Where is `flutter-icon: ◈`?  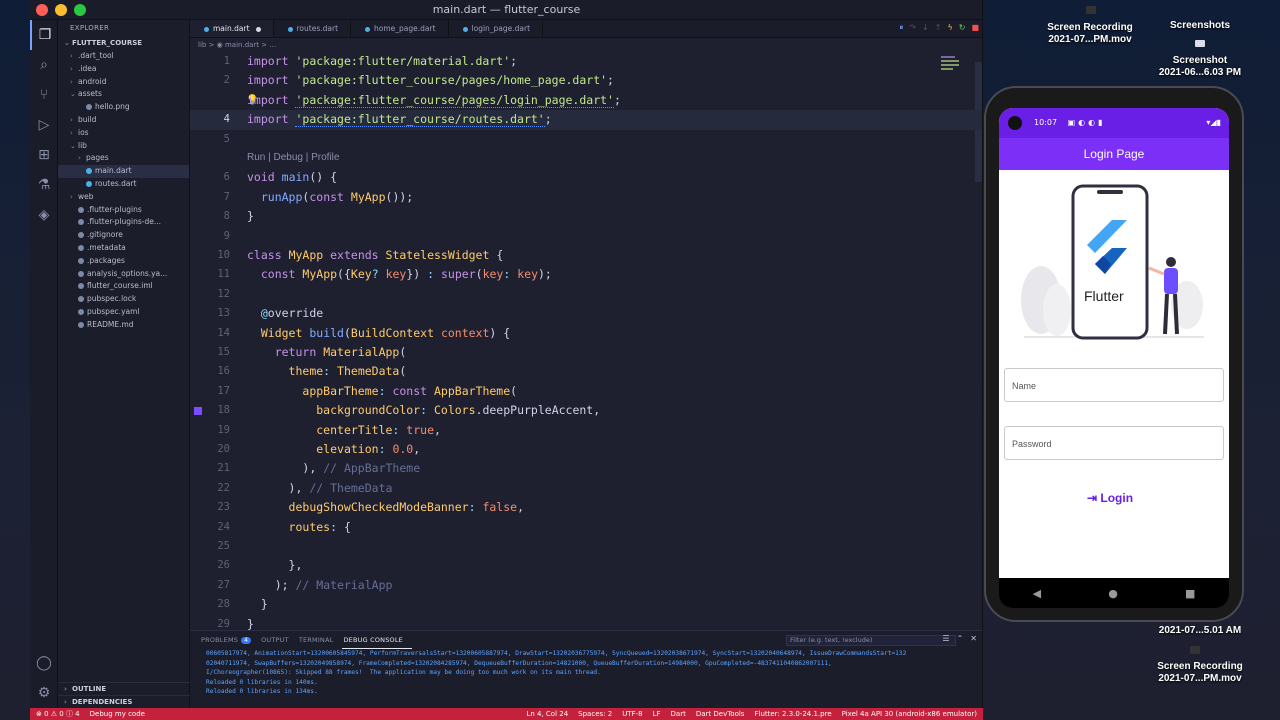
flutter-icon: ◈ is located at coordinates (44, 215).